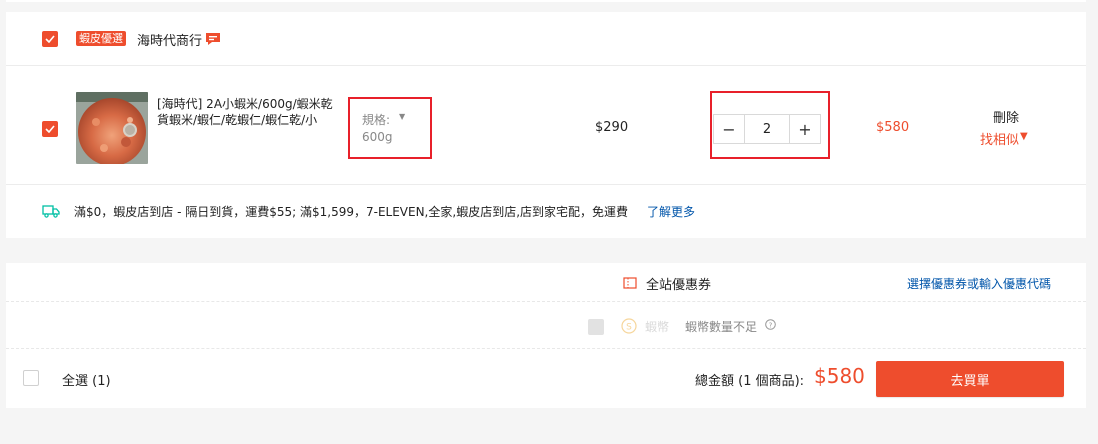  Describe the element at coordinates (750, 381) in the screenshot. I see `total-label: 總金額 (1 個商品):` at that location.